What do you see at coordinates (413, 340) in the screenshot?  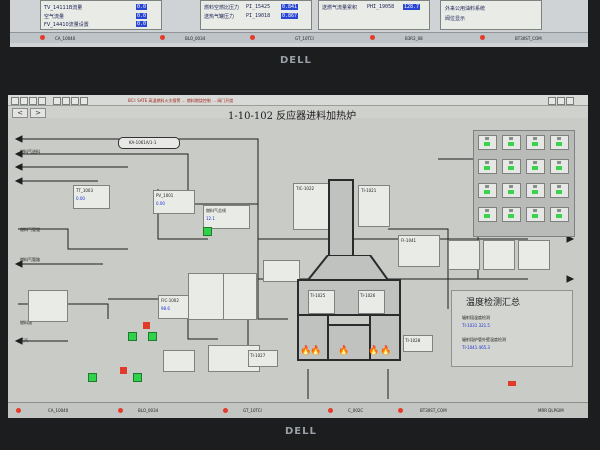 I see `furnace-tag-4: TI-1028` at bounding box center [413, 340].